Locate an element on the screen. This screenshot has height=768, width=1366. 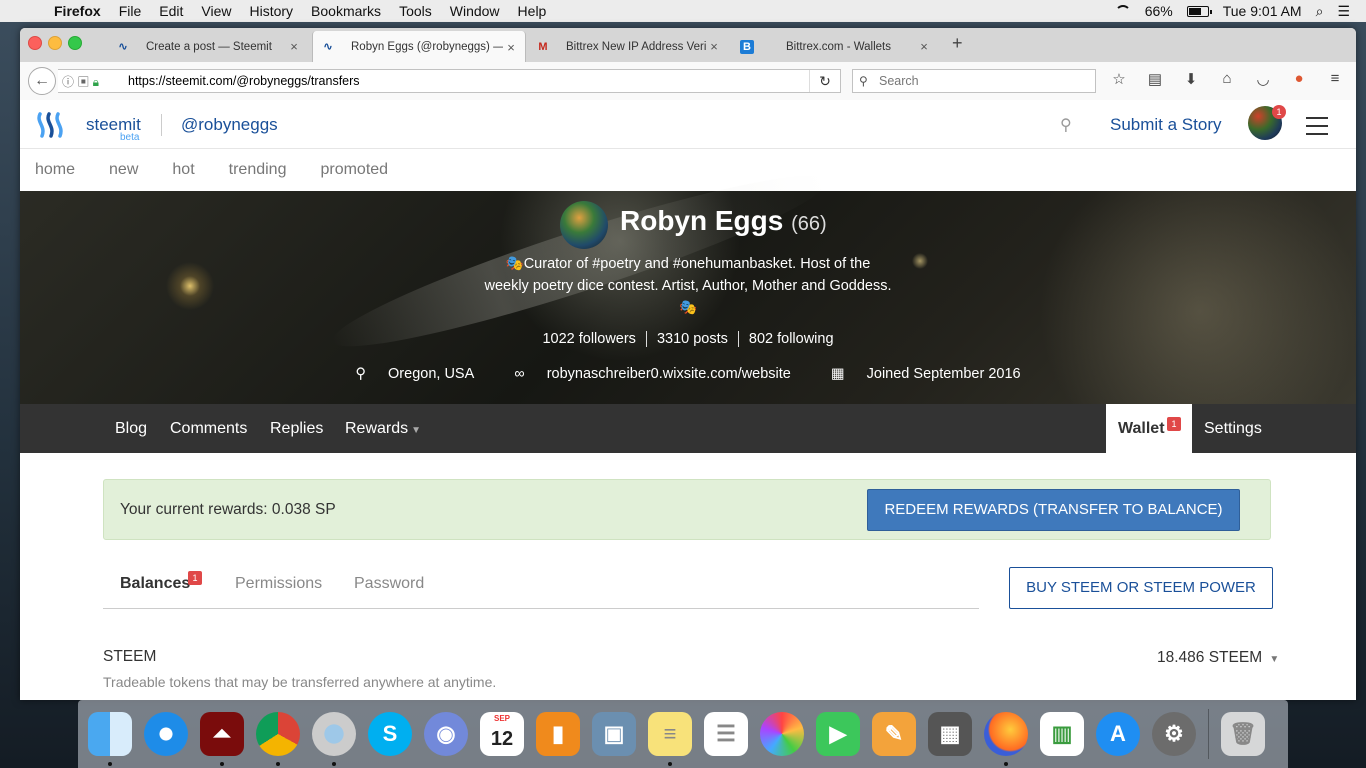
menu-file: File is located at coordinates (130, 11).